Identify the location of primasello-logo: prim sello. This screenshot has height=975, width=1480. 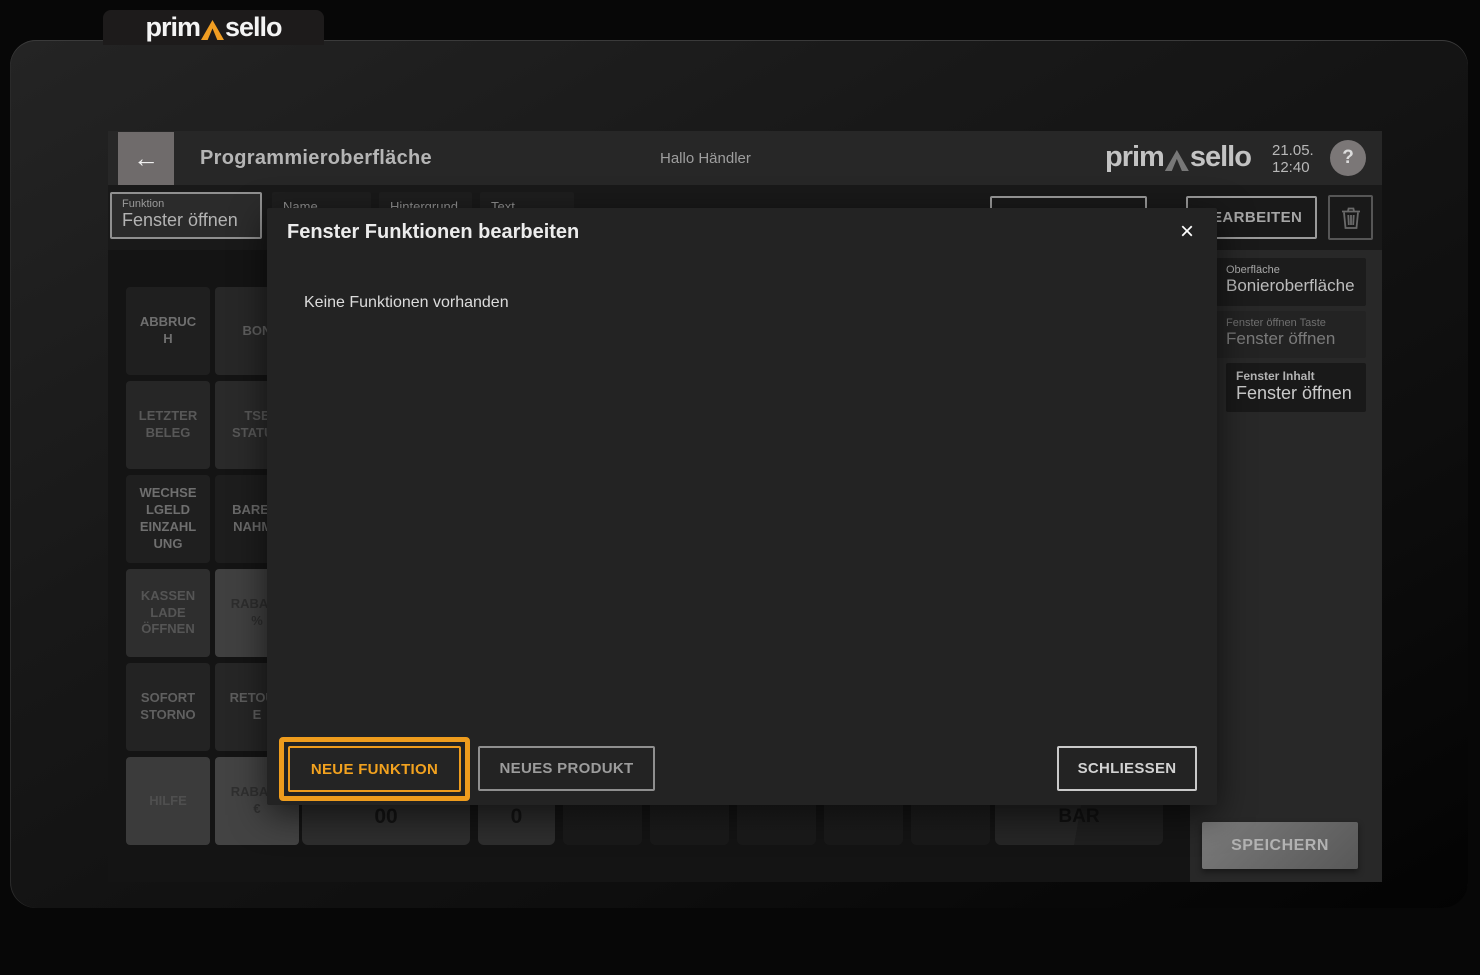
(214, 27).